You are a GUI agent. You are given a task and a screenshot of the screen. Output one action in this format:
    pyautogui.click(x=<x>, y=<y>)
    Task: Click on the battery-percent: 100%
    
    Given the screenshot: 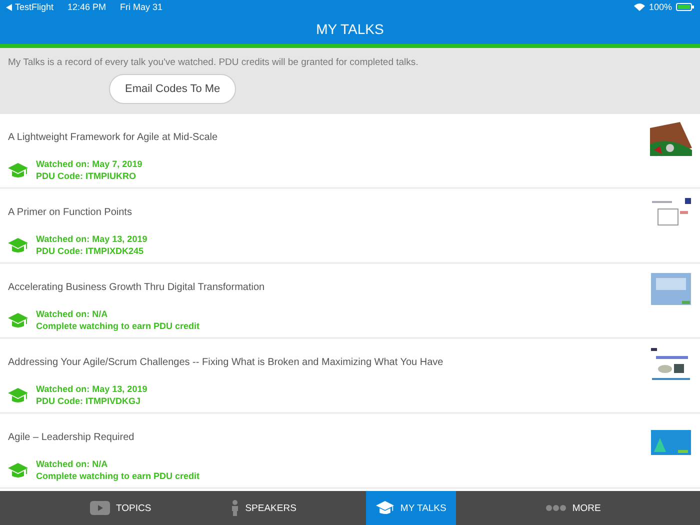 What is the action you would take?
    pyautogui.click(x=660, y=7)
    